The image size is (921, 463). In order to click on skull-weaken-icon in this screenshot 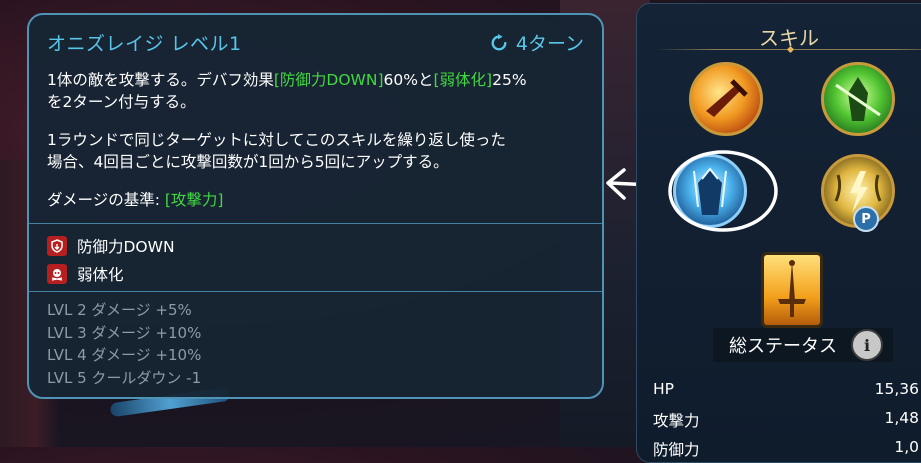, I will do `click(57, 274)`.